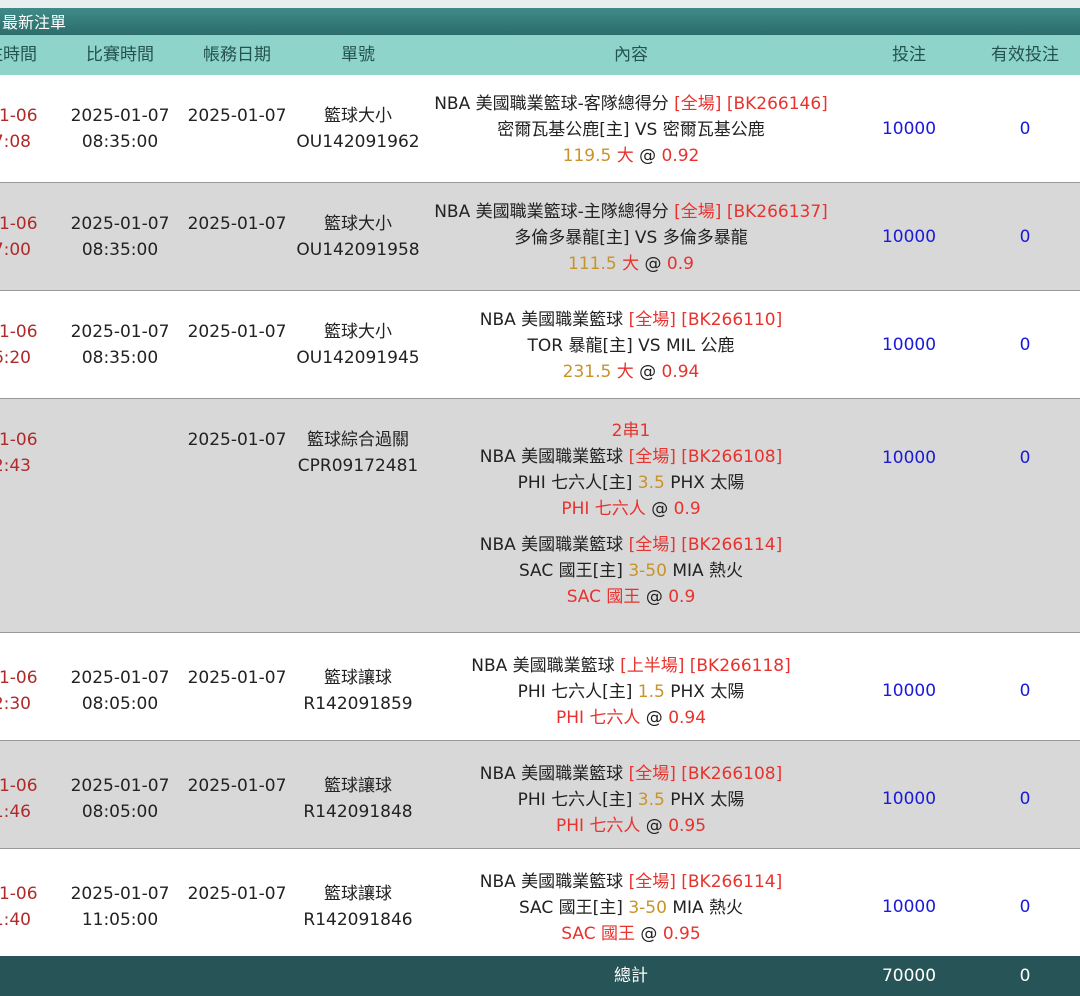 The height and width of the screenshot is (996, 1080). Describe the element at coordinates (358, 55) in the screenshot. I see `col-header-ticket-id: 單號` at that location.